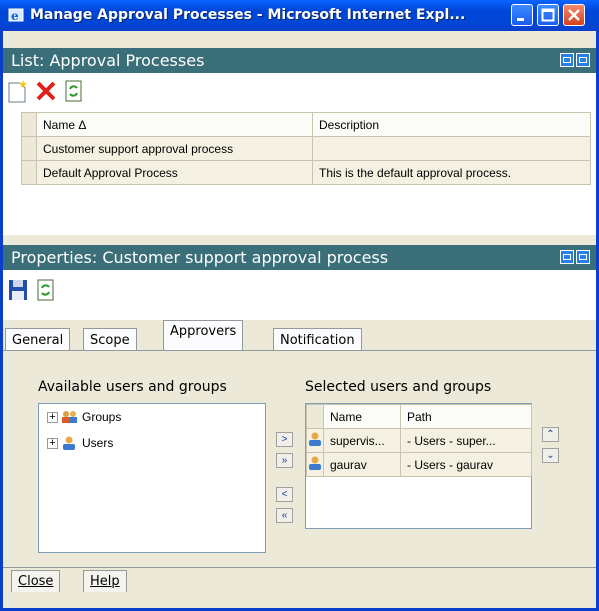 This screenshot has width=599, height=611. What do you see at coordinates (451, 124) in the screenshot?
I see `column-header-description: Description` at bounding box center [451, 124].